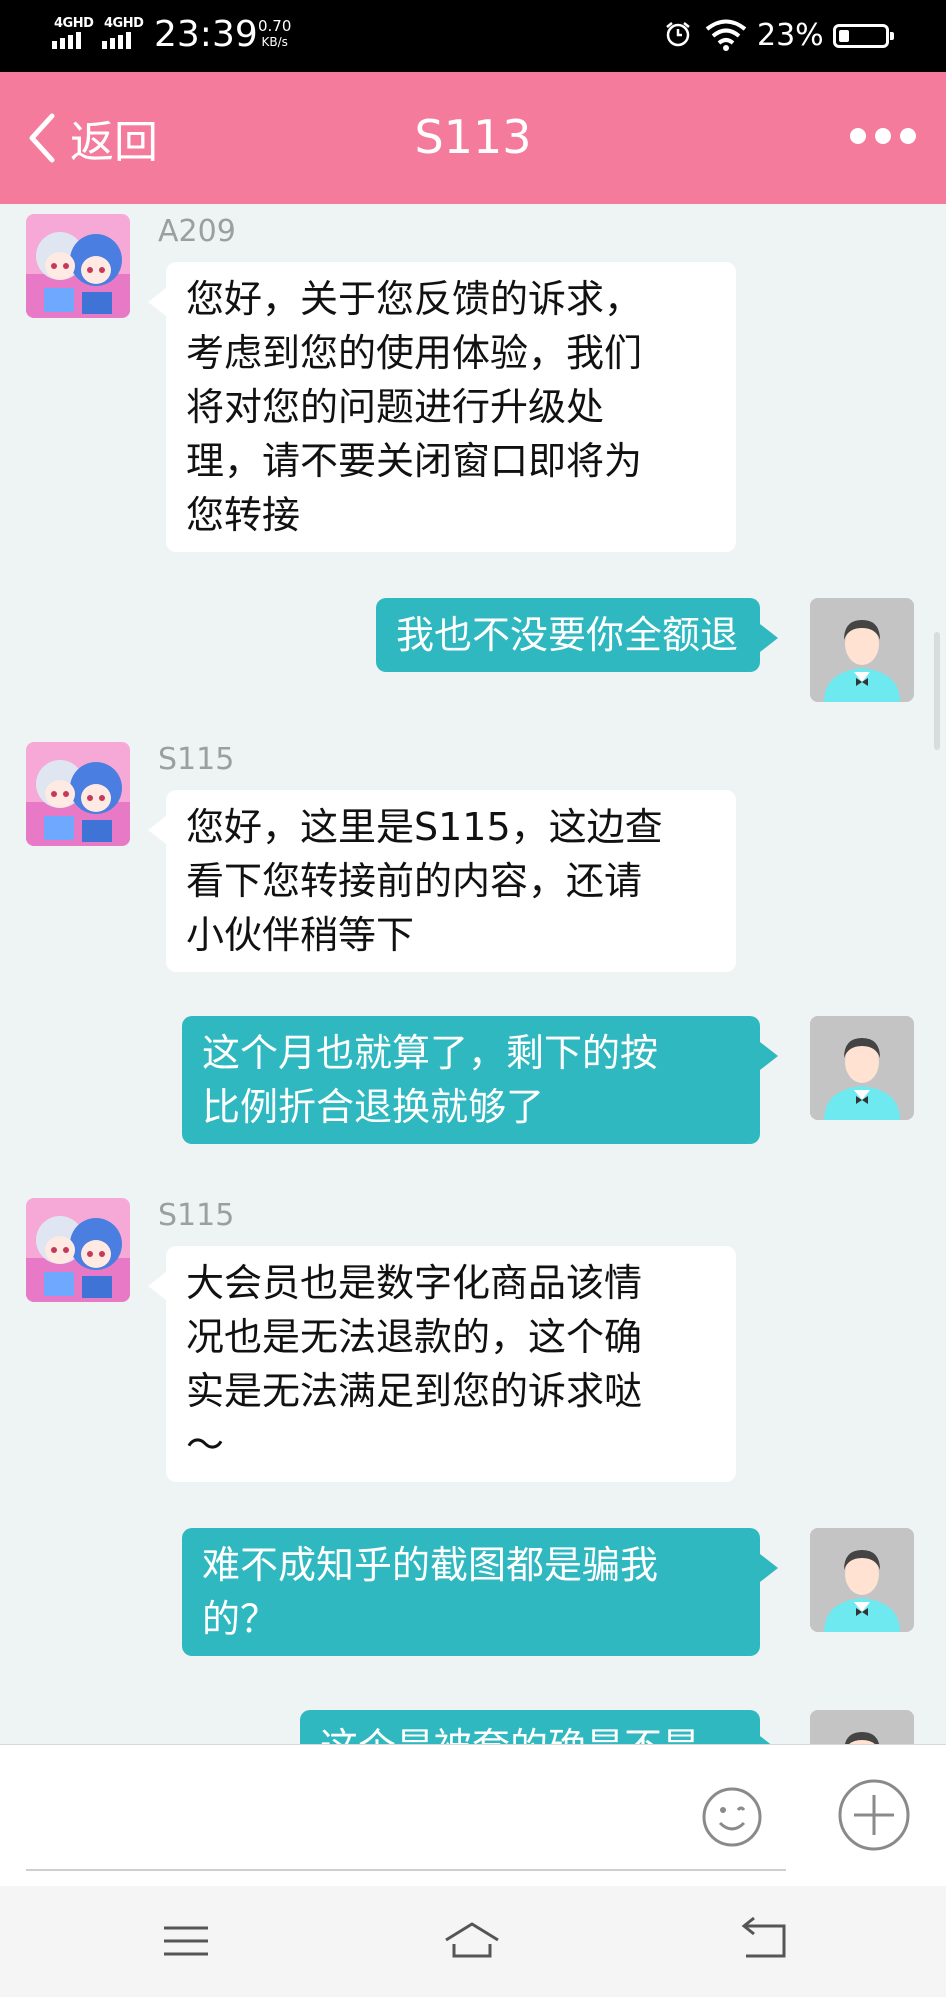 The width and height of the screenshot is (946, 1997). What do you see at coordinates (858, 136) in the screenshot?
I see `more-dots-icon` at bounding box center [858, 136].